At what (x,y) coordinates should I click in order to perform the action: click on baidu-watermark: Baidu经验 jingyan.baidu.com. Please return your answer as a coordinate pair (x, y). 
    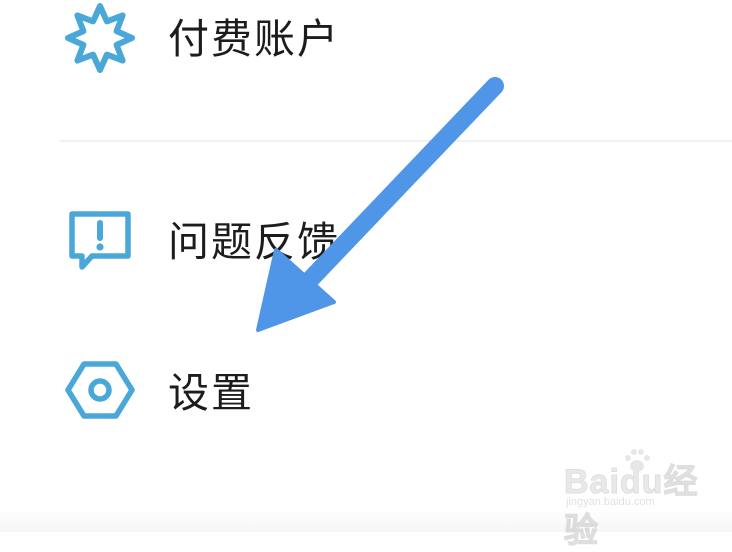
    Looking at the image, I should click on (639, 498).